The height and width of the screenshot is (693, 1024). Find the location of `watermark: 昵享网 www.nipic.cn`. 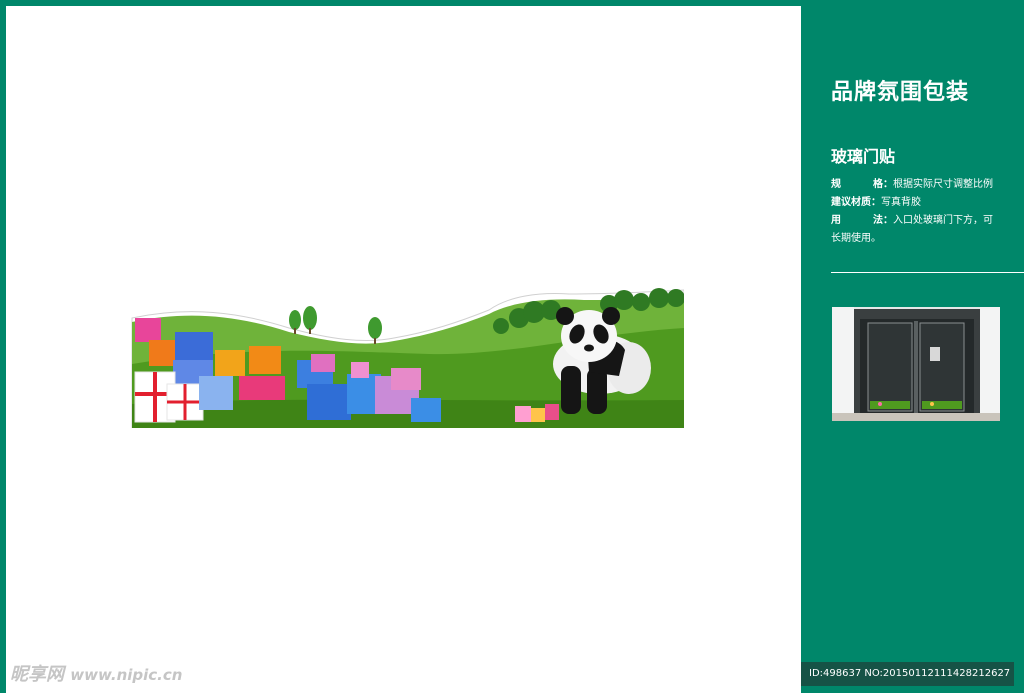

watermark: 昵享网 www.nipic.cn is located at coordinates (96, 673).